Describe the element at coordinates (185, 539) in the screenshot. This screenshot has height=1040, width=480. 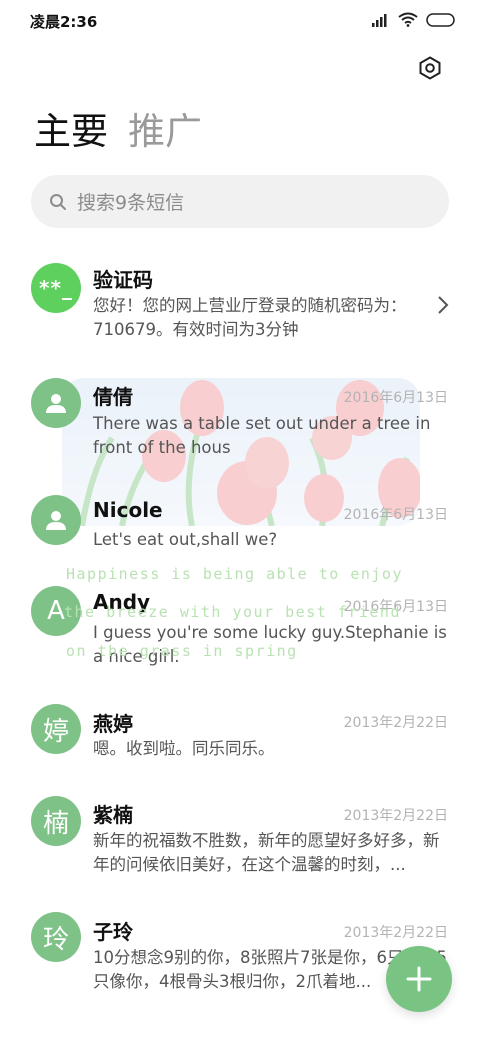
I see `message-preview: Let's eat out,shall we?` at that location.